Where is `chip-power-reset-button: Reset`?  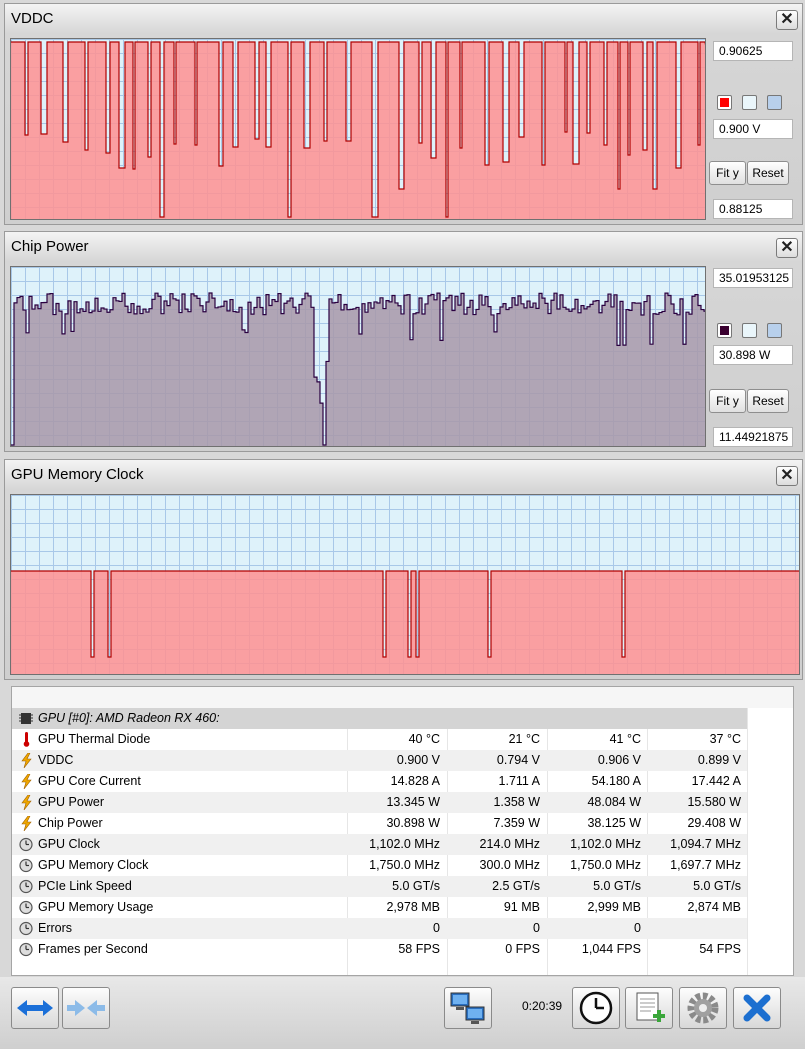
chip-power-reset-button: Reset is located at coordinates (768, 401).